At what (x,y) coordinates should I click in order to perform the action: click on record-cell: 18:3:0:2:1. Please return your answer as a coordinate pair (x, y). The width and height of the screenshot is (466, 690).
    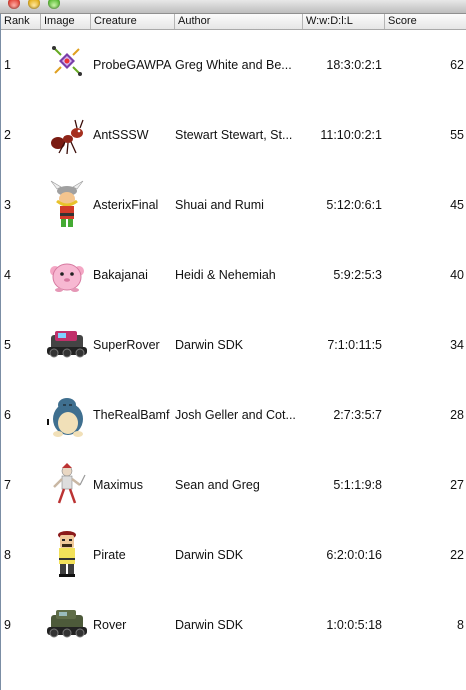
    Looking at the image, I should click on (354, 65).